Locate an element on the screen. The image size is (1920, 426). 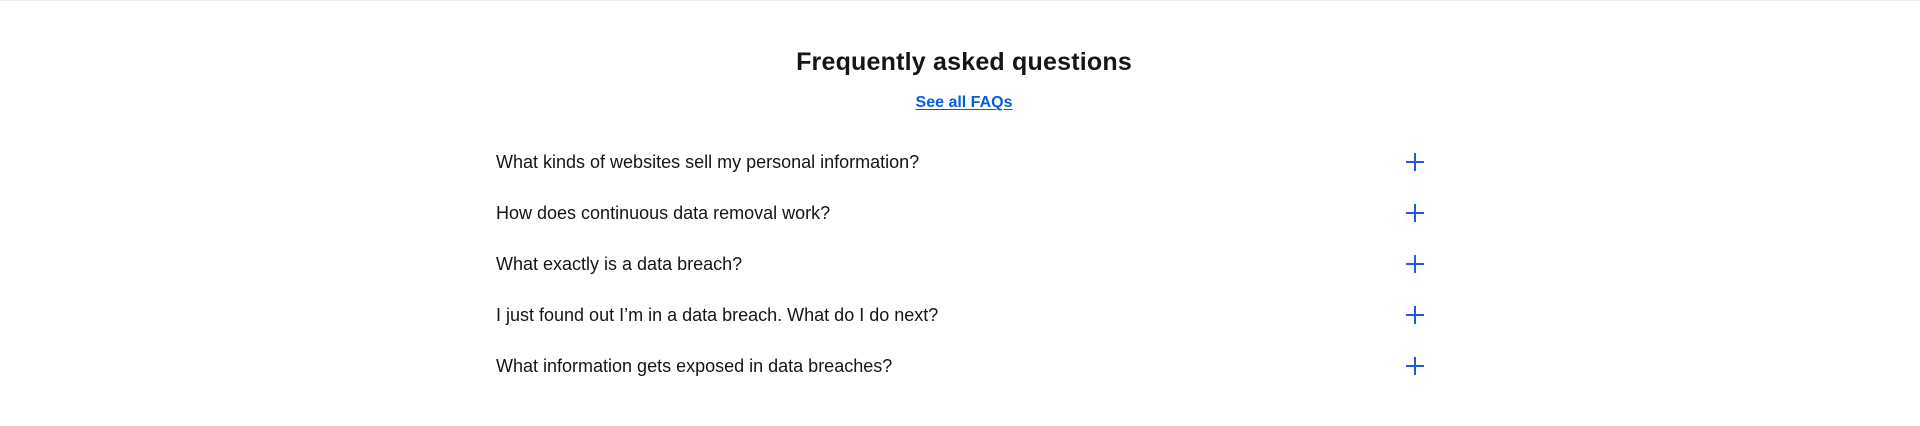
faq-item-continuous-removal: How does continuous data removal work? is located at coordinates (964, 212).